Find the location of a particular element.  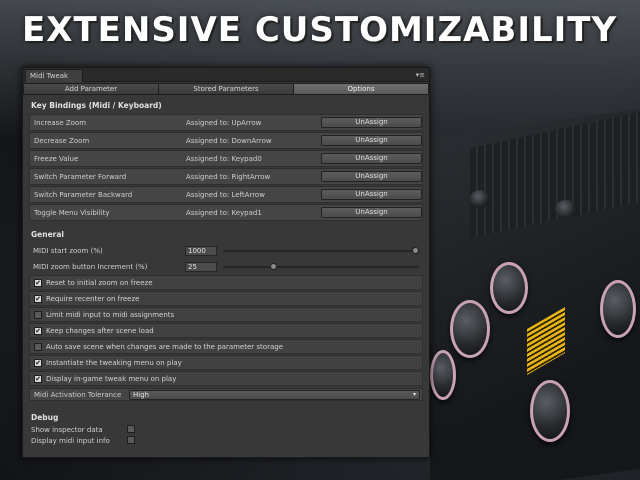

debug-row: Show inspector data is located at coordinates (226, 429).